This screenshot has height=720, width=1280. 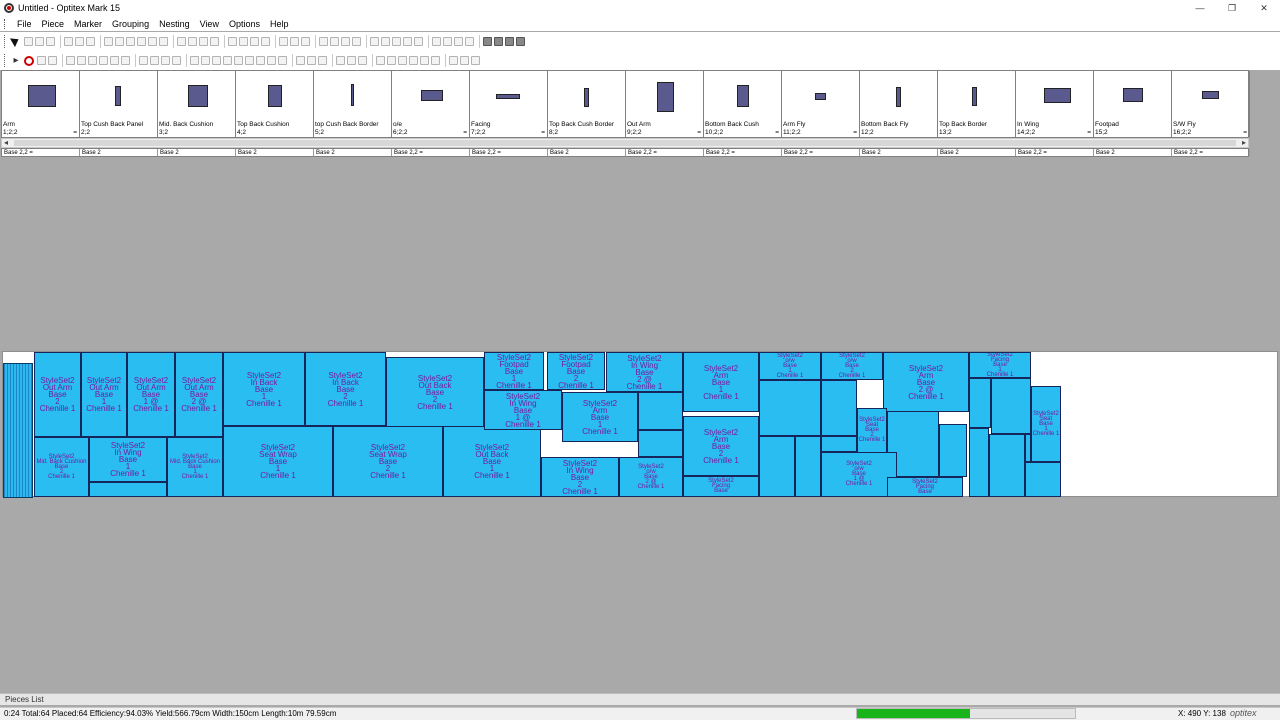 What do you see at coordinates (651, 477) in the screenshot?
I see `marker-piece: StyleSet2 o/w Base 2 @ Chenille 1` at bounding box center [651, 477].